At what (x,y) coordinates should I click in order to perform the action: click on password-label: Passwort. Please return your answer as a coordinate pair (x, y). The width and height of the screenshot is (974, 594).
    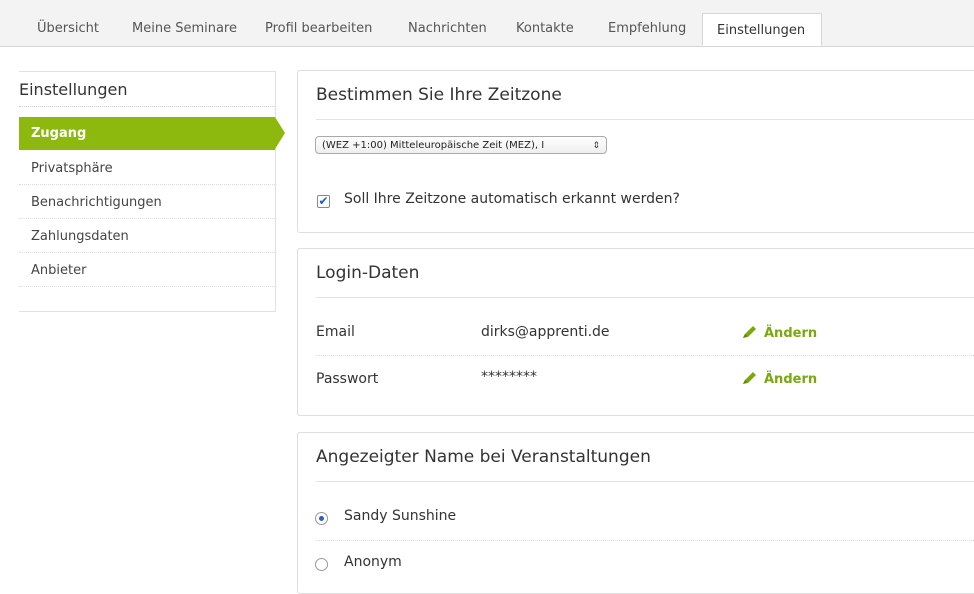
    Looking at the image, I should click on (347, 379).